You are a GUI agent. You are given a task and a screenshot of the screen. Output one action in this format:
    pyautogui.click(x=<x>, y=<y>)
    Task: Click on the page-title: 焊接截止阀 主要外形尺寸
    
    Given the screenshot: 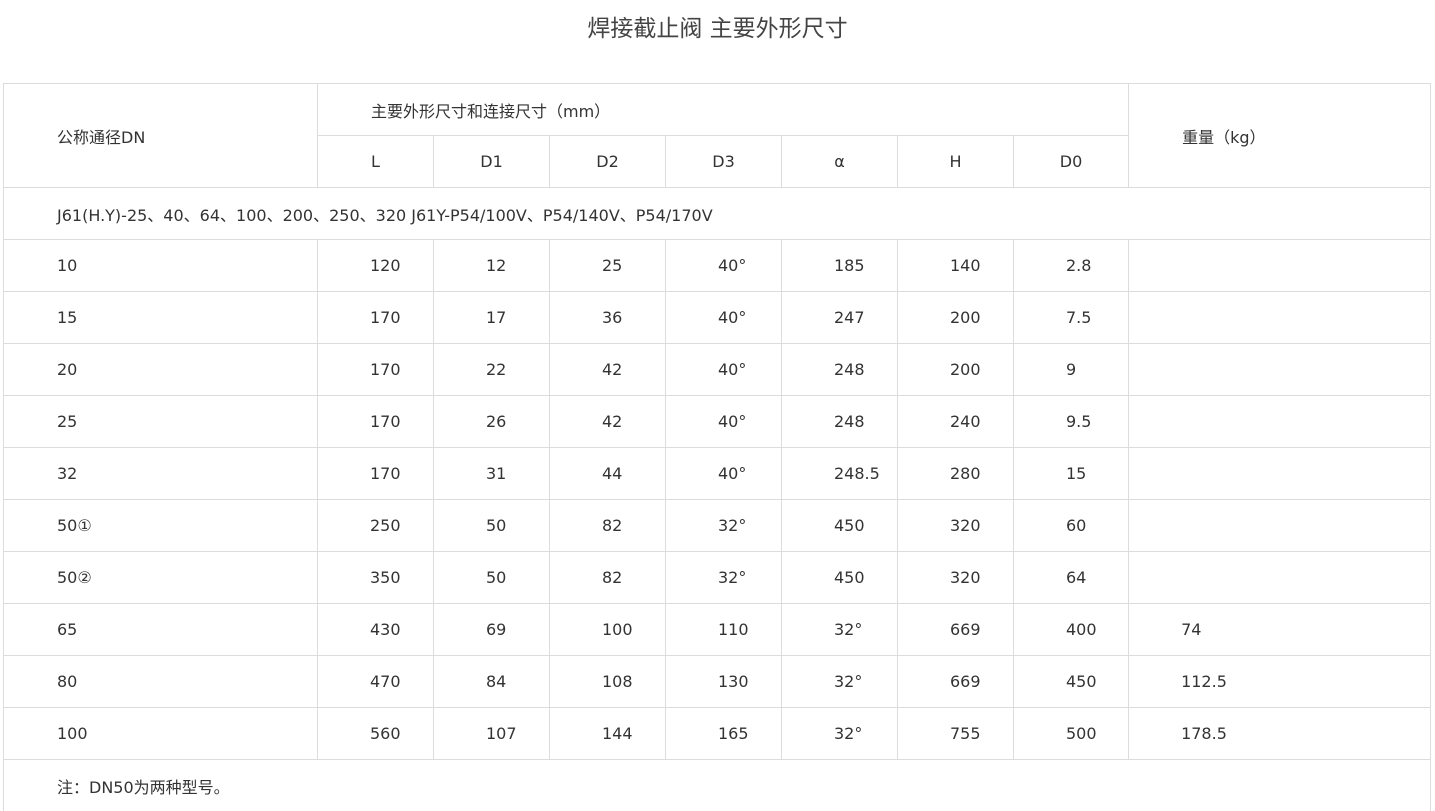 What is the action you would take?
    pyautogui.click(x=717, y=29)
    